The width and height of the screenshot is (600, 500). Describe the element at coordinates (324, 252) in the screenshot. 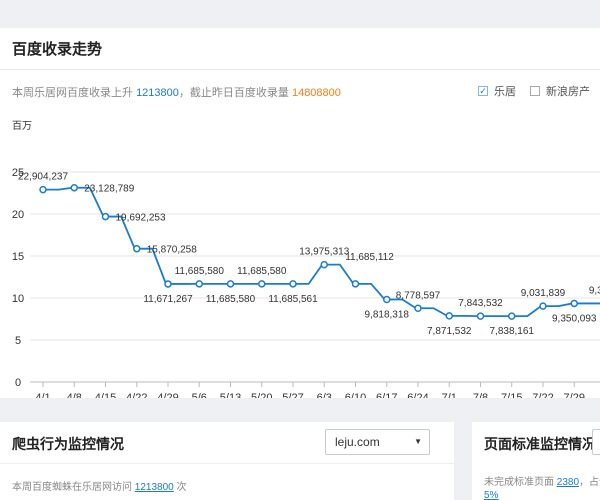

I see `data-label: 13,975,313` at that location.